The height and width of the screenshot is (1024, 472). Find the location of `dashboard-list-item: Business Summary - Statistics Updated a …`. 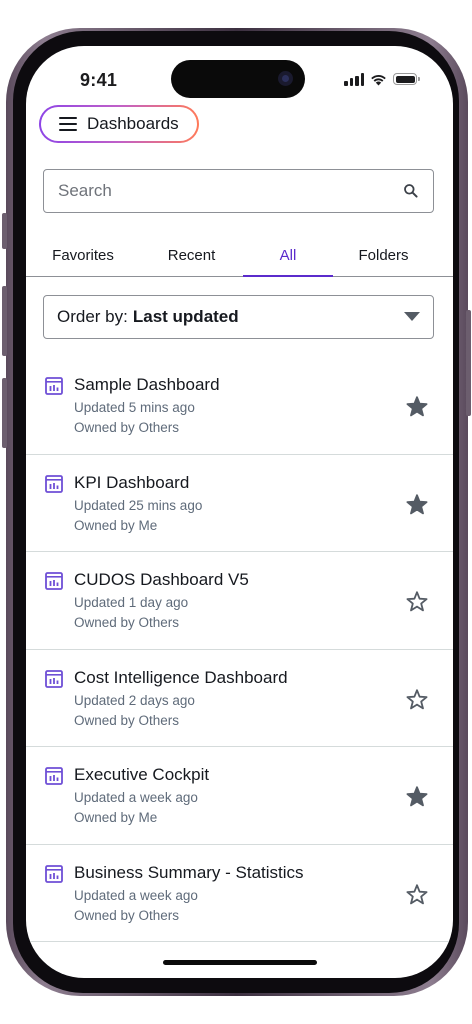

dashboard-list-item: Business Summary - Statistics Updated a … is located at coordinates (239, 893).